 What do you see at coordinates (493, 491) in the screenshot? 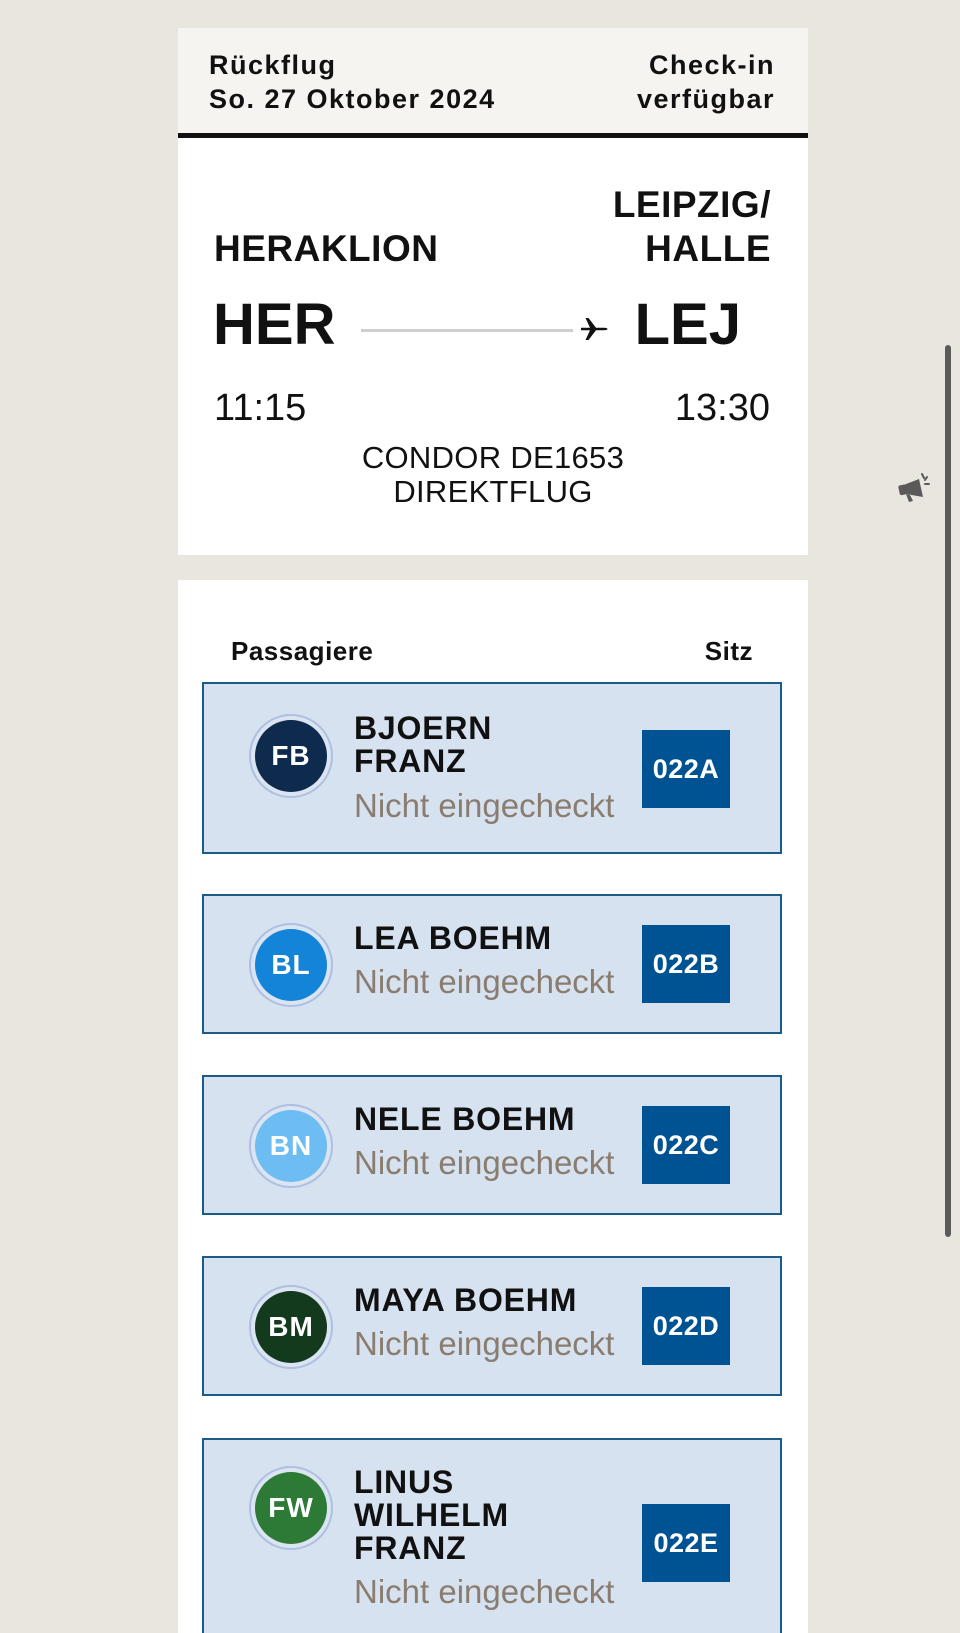
I see `flight-type: DIREKTFLUG` at bounding box center [493, 491].